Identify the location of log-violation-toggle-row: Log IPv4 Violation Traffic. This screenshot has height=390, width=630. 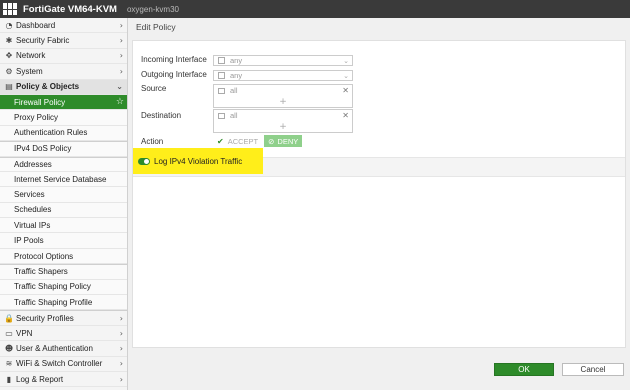
(190, 161).